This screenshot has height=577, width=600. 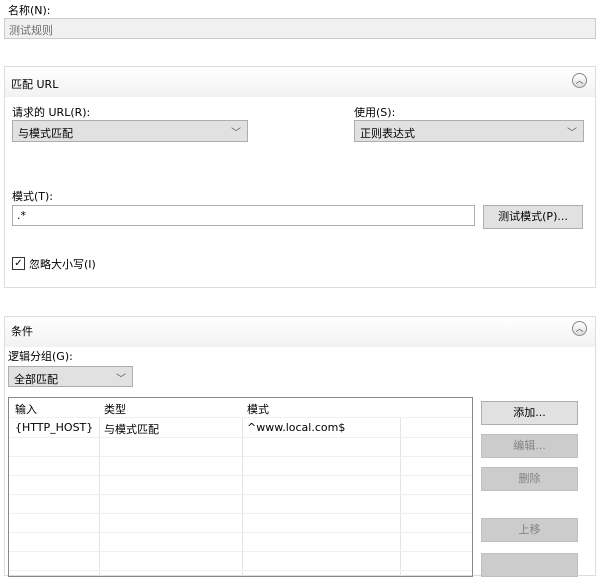 What do you see at coordinates (22, 331) in the screenshot?
I see `conditions-title: 条件` at bounding box center [22, 331].